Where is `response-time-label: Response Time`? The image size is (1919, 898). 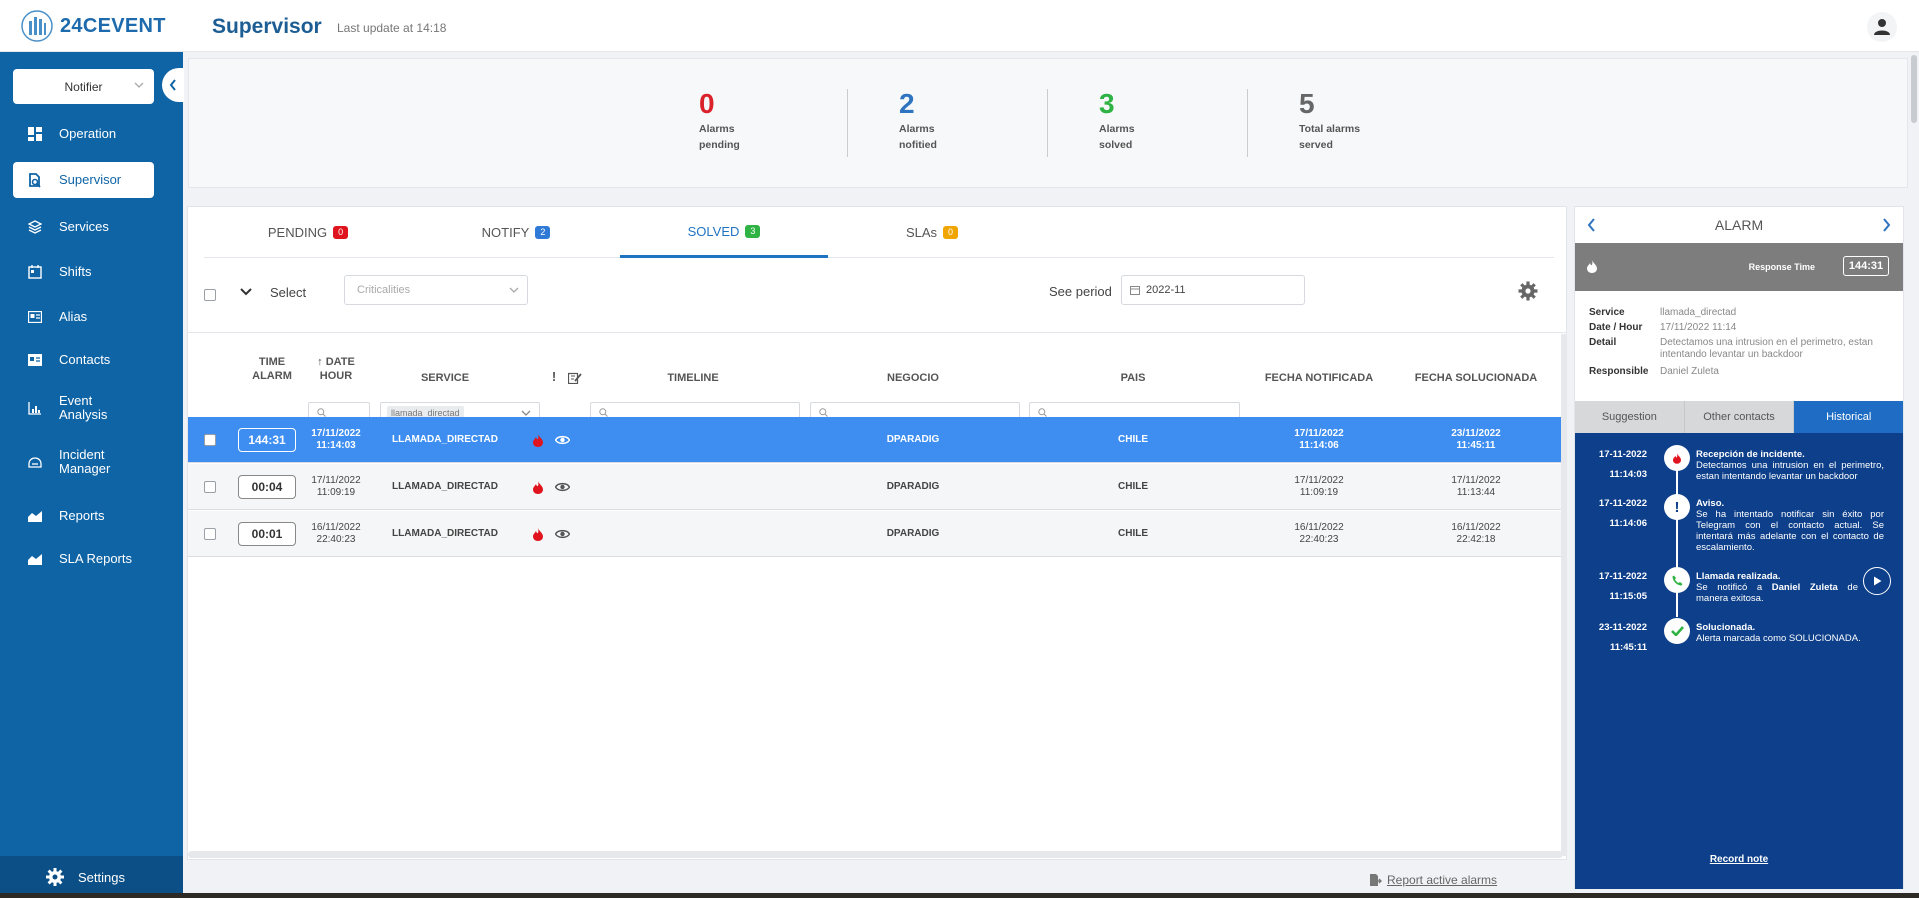 response-time-label: Response Time is located at coordinates (1781, 267).